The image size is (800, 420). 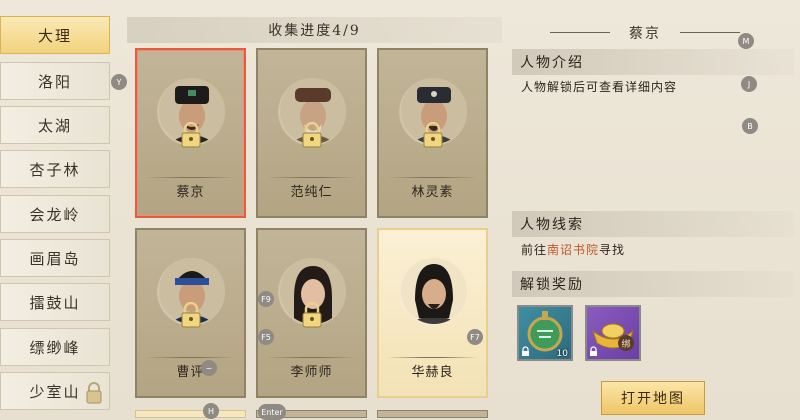 I want to click on detail-character-name: 蔡京, so click(x=645, y=34).